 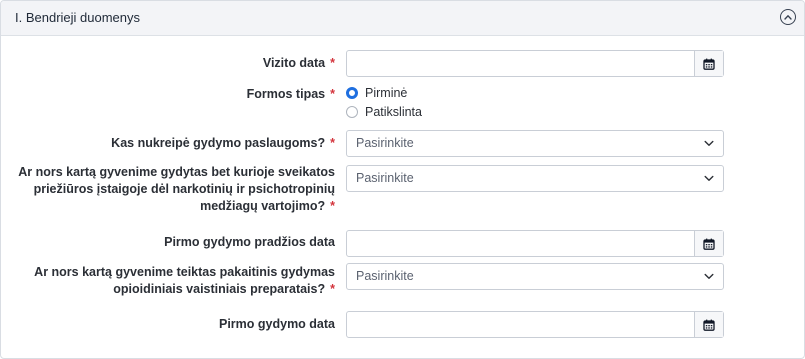 What do you see at coordinates (521, 243) in the screenshot?
I see `first-treatment-start-date-input` at bounding box center [521, 243].